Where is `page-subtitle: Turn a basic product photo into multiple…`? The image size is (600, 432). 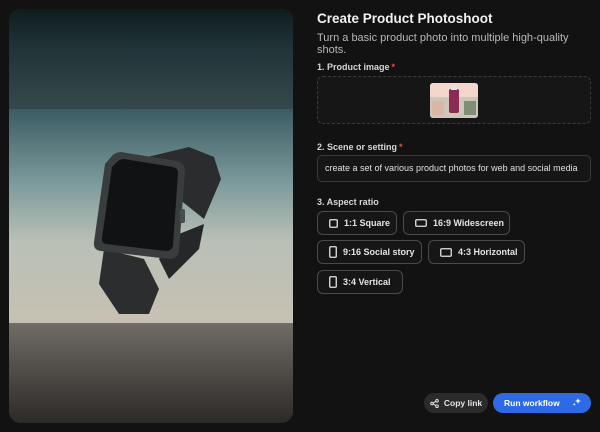
page-subtitle: Turn a basic product photo into multiple… is located at coordinates (443, 44).